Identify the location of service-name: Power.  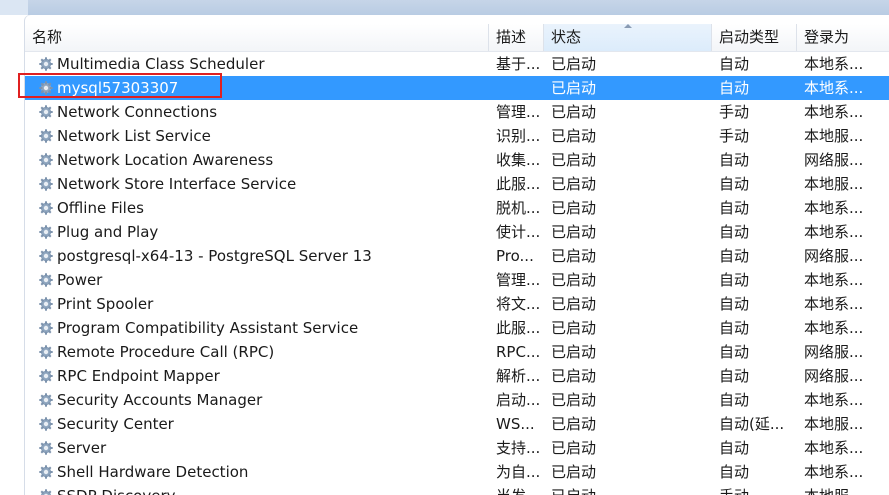
(269, 280).